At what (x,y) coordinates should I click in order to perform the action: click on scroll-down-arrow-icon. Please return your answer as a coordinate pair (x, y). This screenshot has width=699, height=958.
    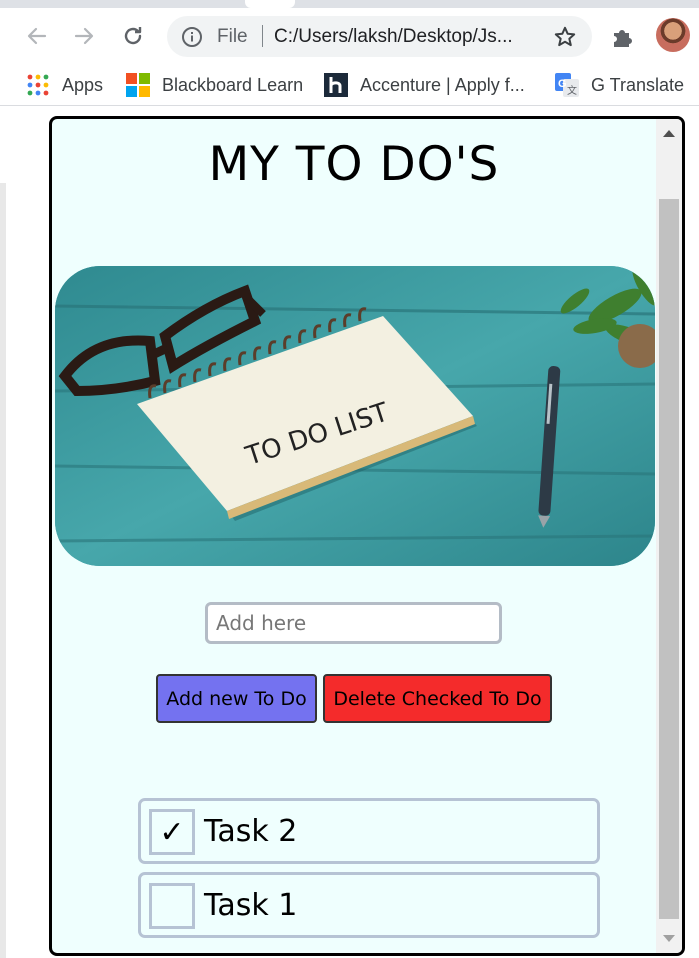
    Looking at the image, I should click on (669, 938).